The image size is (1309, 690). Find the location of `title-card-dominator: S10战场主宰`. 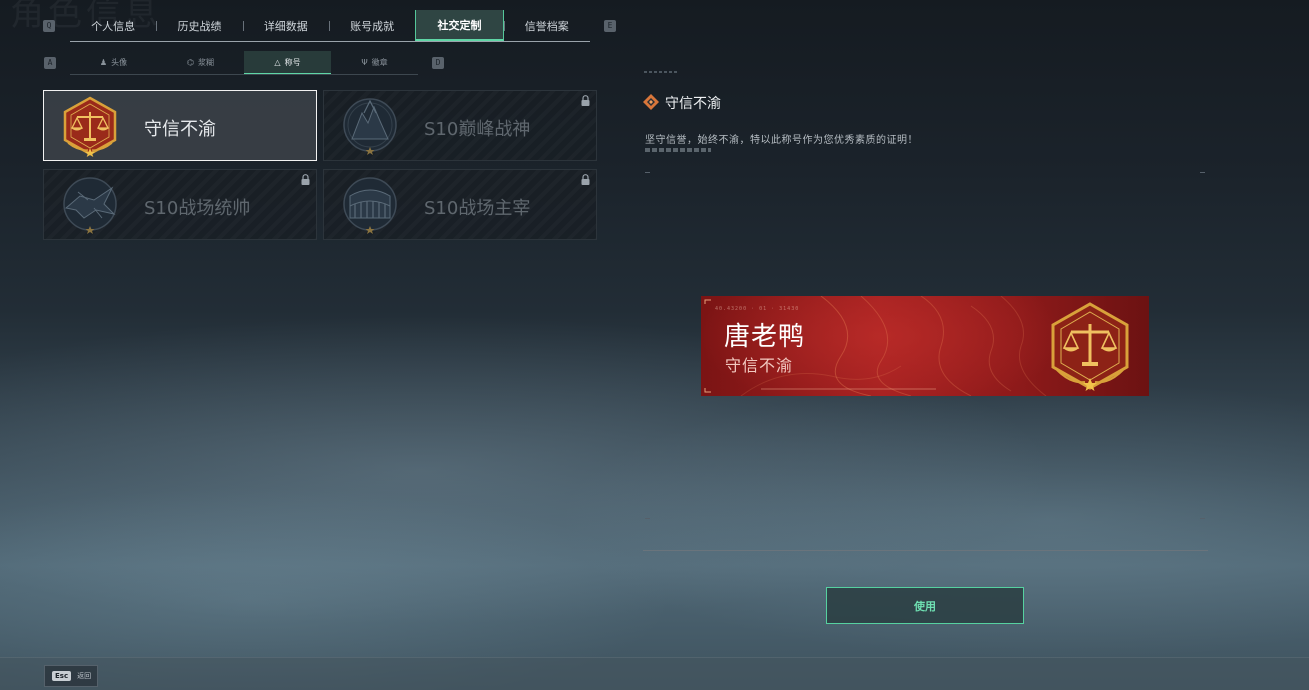

title-card-dominator: S10战场主宰 is located at coordinates (460, 204).